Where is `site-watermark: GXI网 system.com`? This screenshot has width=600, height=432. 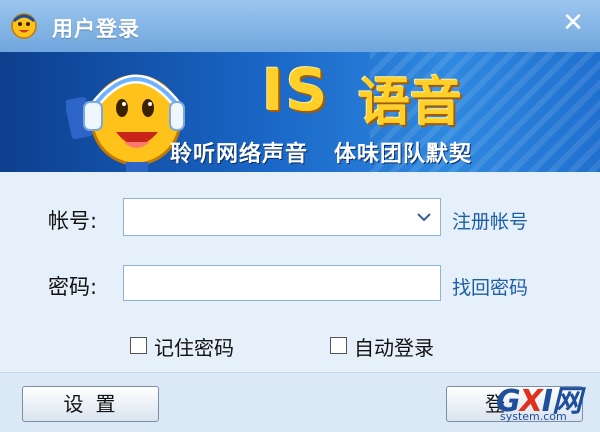
site-watermark: GXI网 system.com is located at coordinates (546, 400).